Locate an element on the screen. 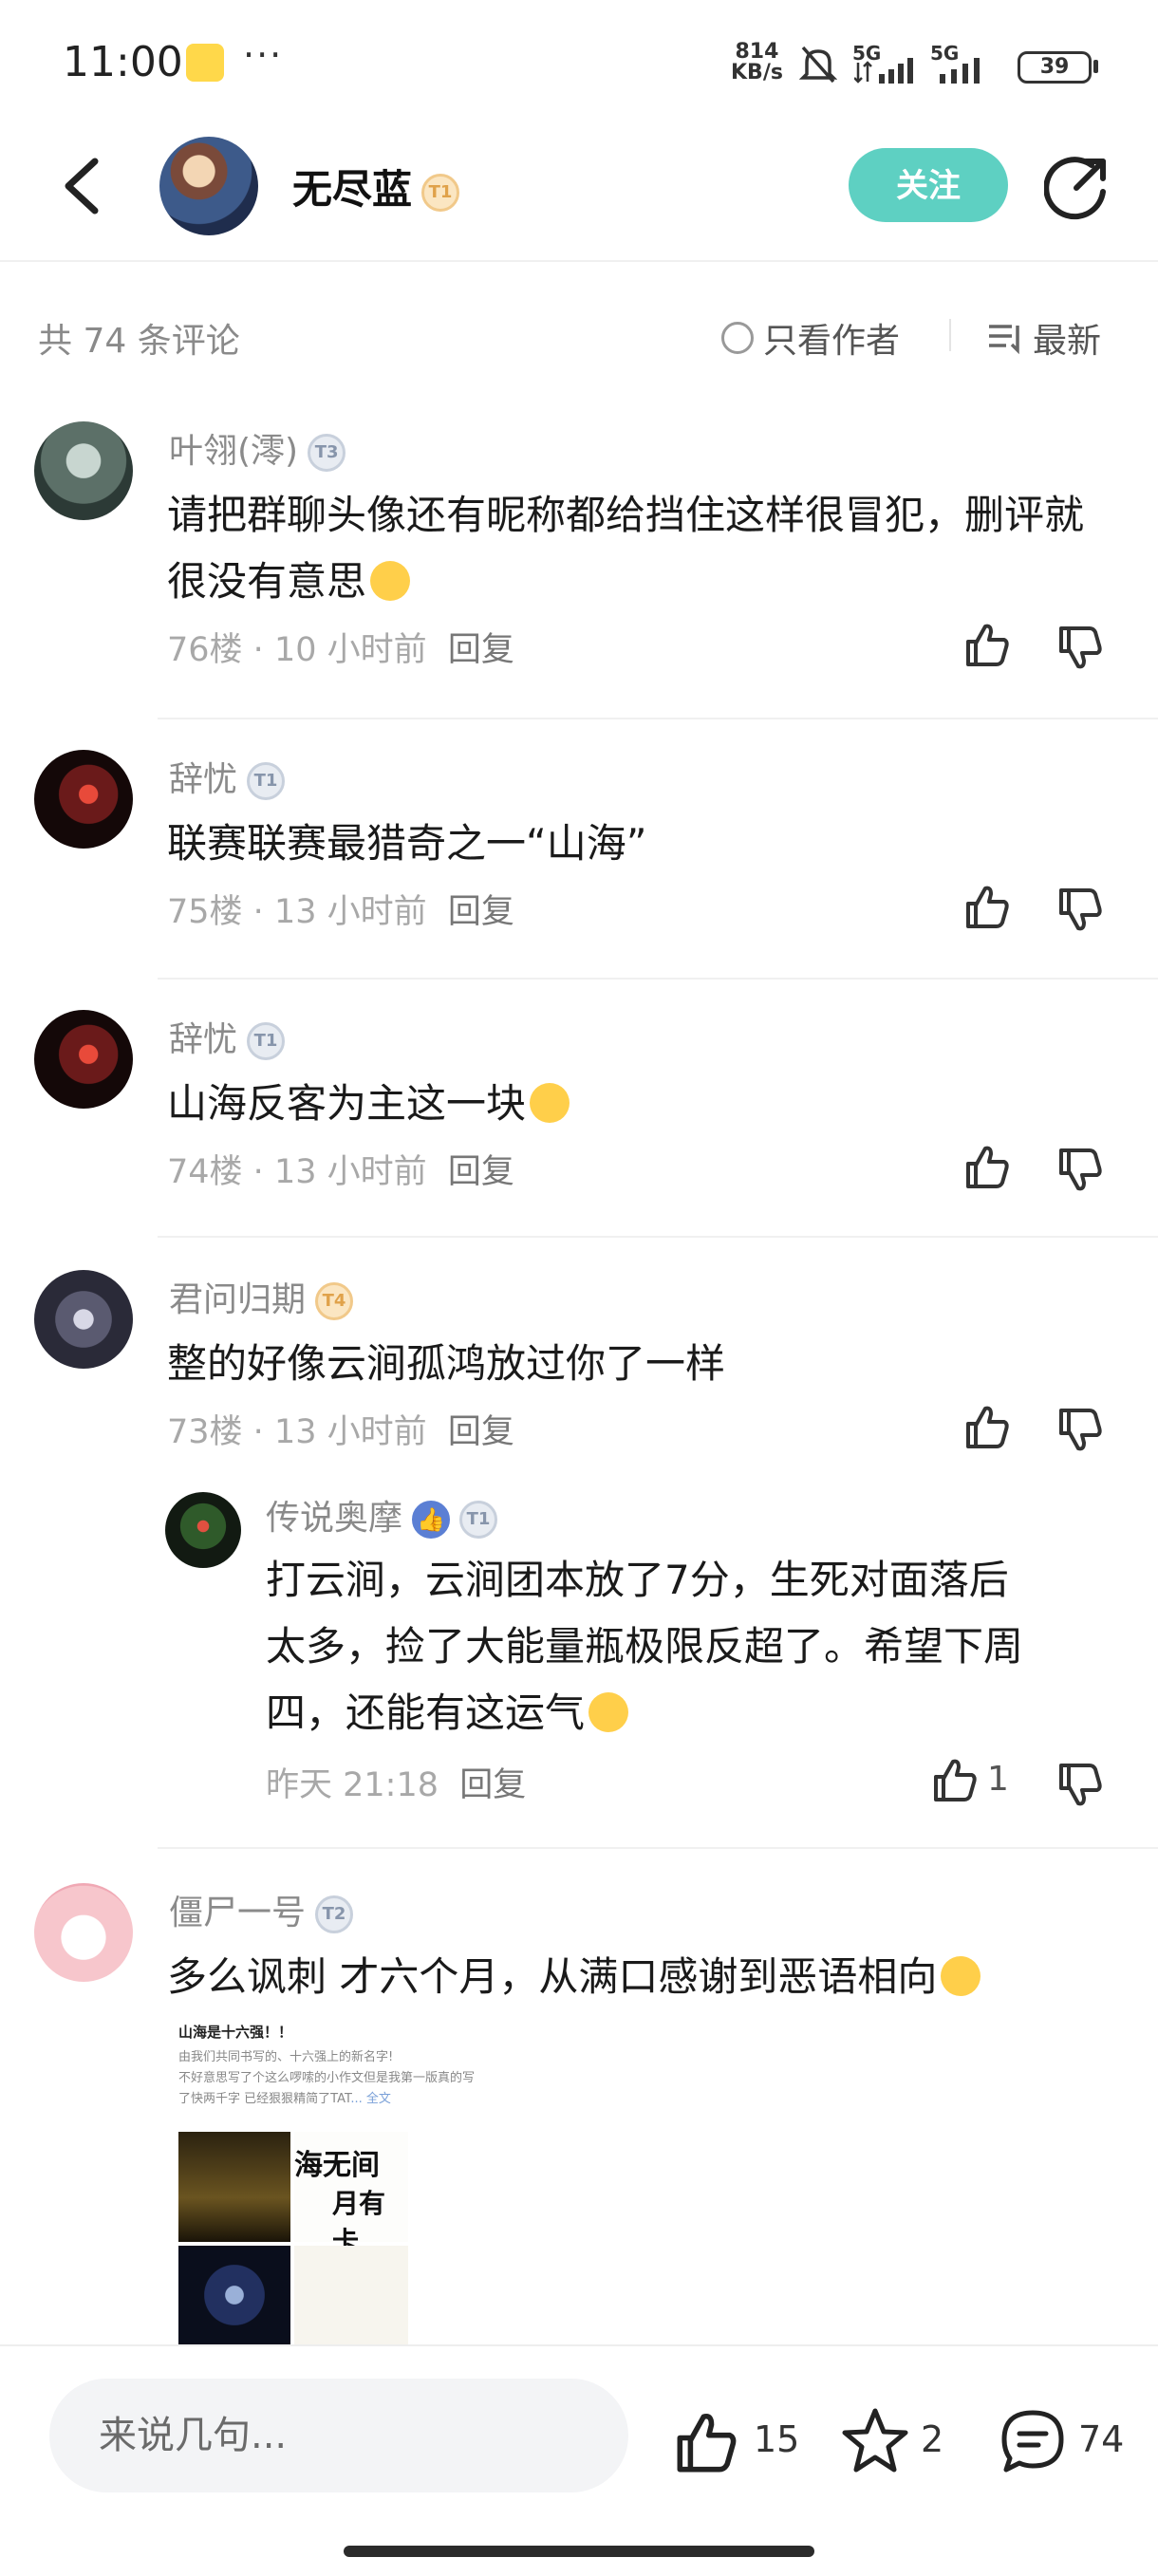 This screenshot has width=1158, height=2576. comment-text: 整的好像云涧孤鸿放过你了一样 is located at coordinates (446, 1363).